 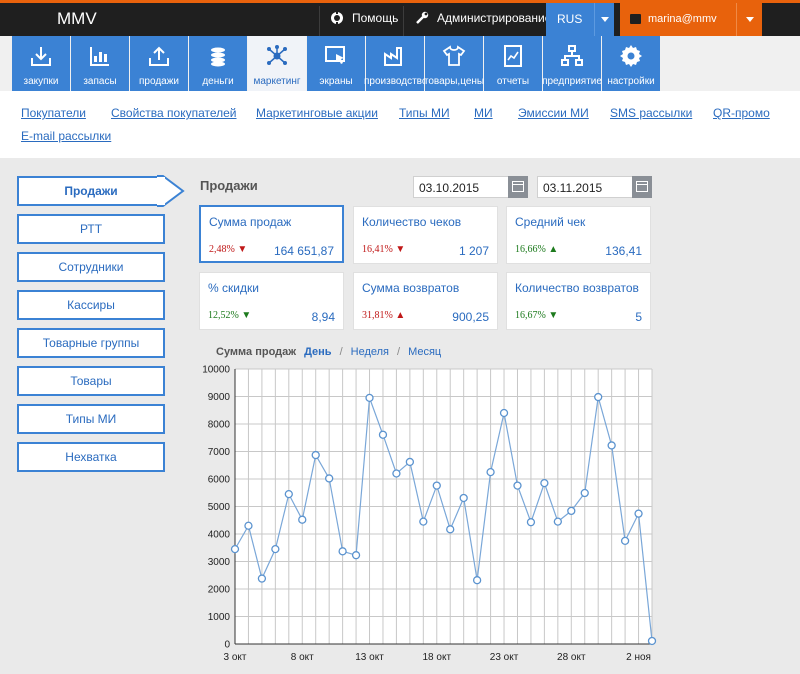 What do you see at coordinates (483, 18) in the screenshot?
I see `admin-link: Администрирование` at bounding box center [483, 18].